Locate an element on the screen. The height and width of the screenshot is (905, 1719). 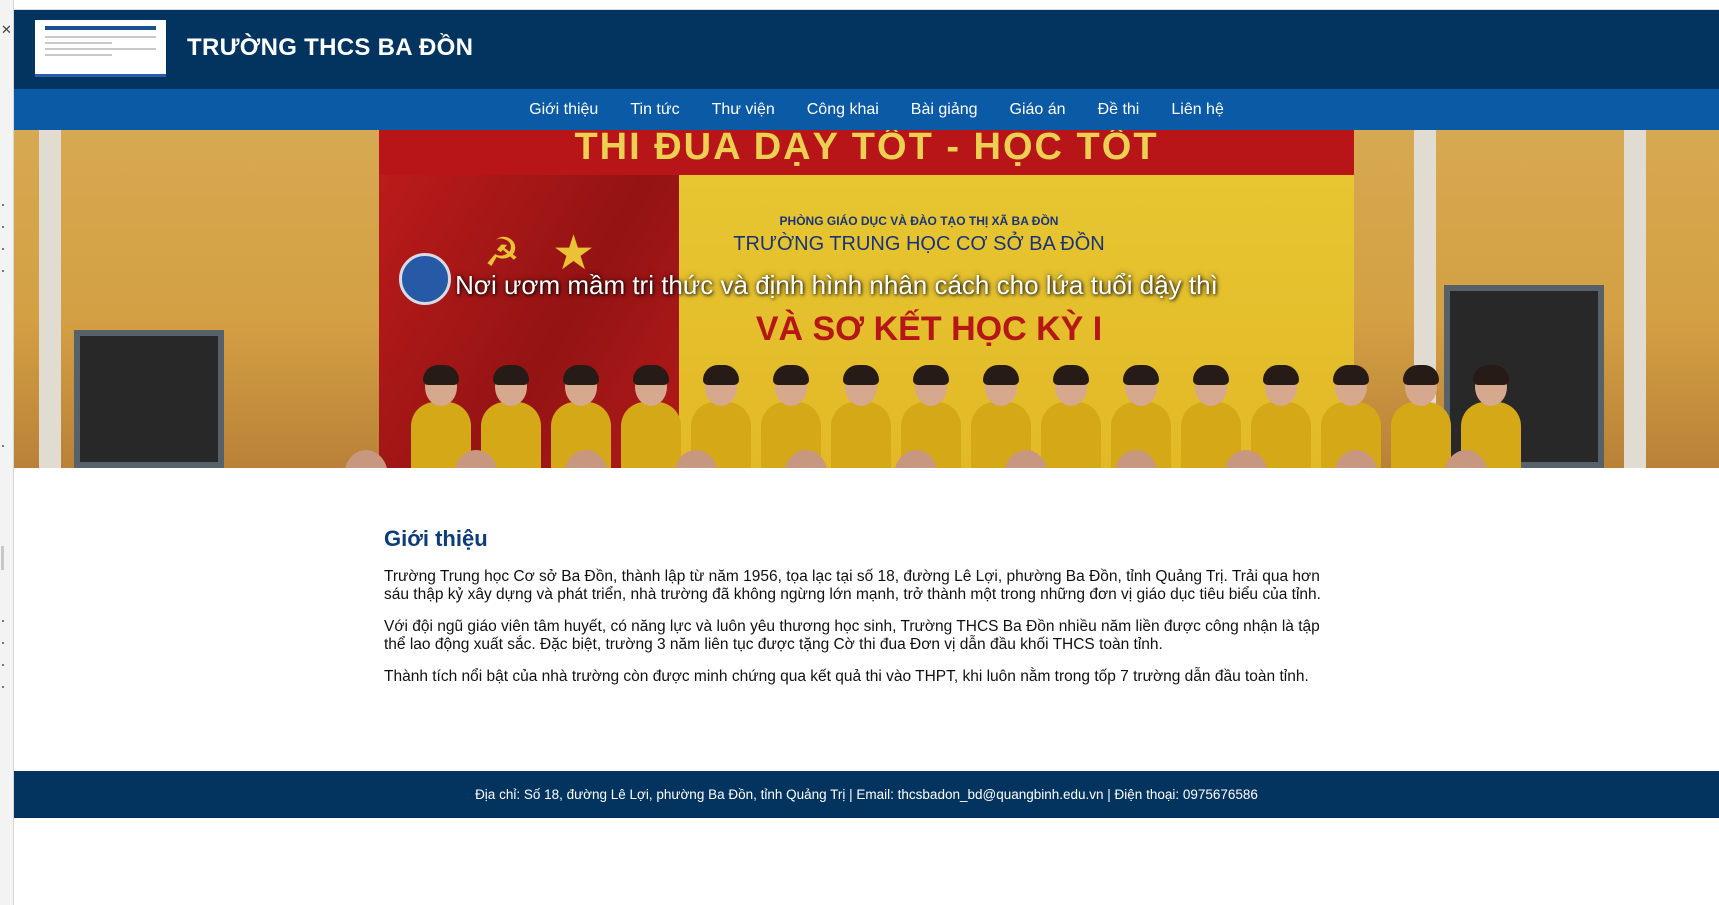
nav-item-cong-khai: Công khai is located at coordinates (843, 110).